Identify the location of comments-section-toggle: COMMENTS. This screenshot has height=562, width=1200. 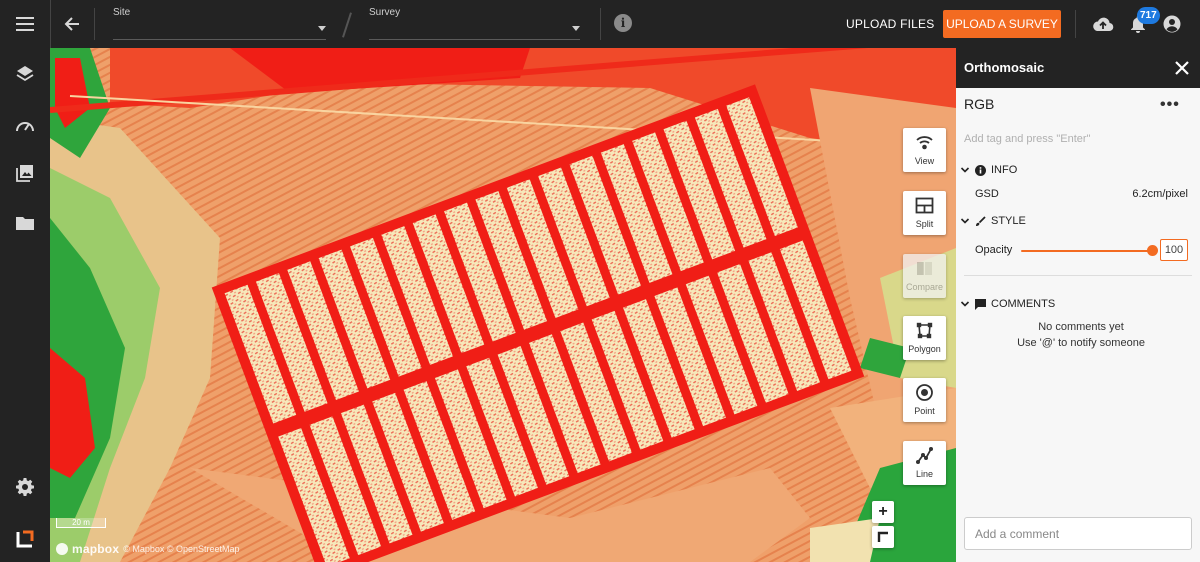
(1007, 304).